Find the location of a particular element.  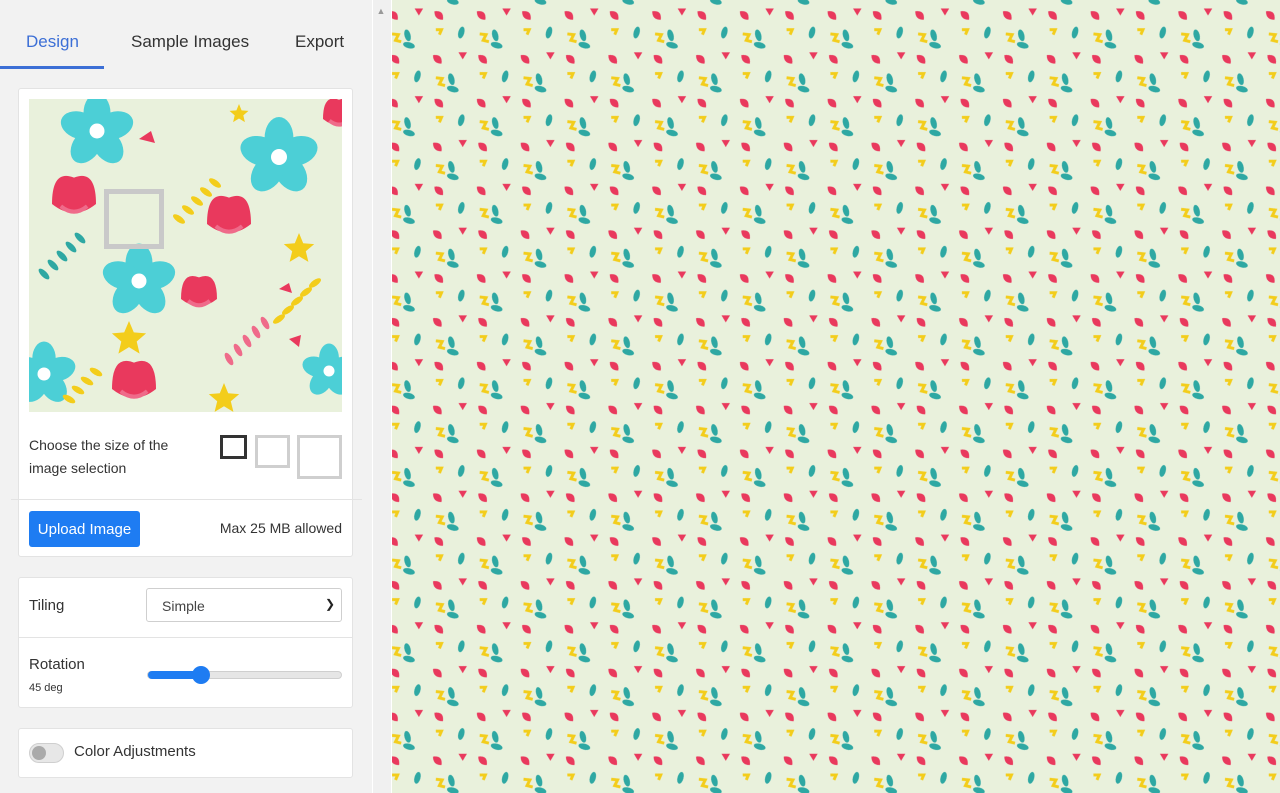

settings-card: Tiling Simple ❯ Rotation 45 deg is located at coordinates (185, 642).